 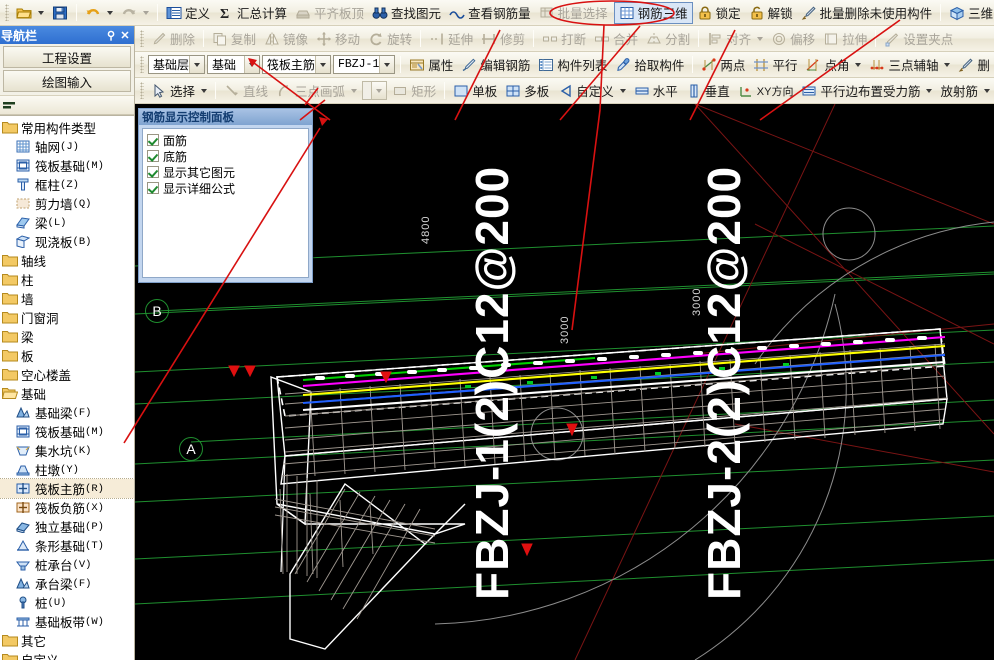 I want to click on tree-item-基础梁: 基础梁 (F), so click(x=67, y=412).